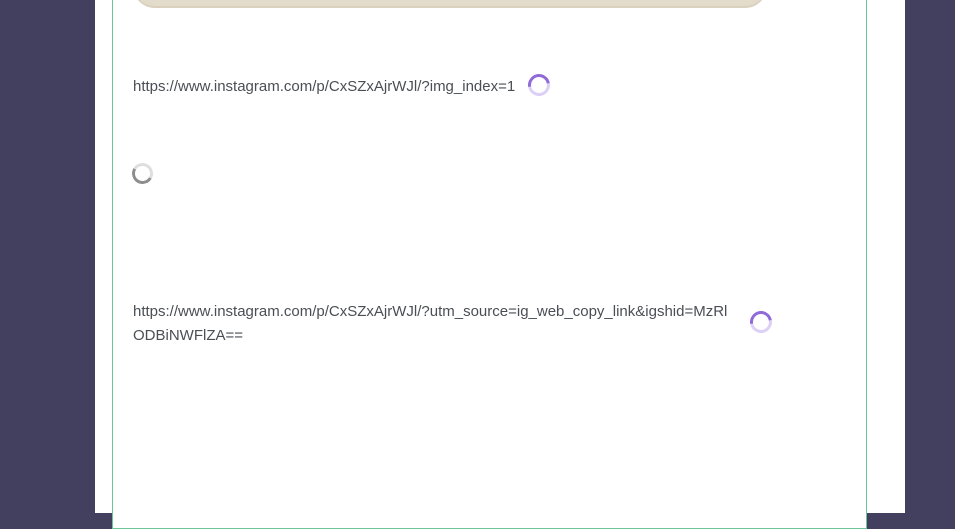 This screenshot has width=955, height=529. What do you see at coordinates (450, 4) in the screenshot?
I see `image-preview` at bounding box center [450, 4].